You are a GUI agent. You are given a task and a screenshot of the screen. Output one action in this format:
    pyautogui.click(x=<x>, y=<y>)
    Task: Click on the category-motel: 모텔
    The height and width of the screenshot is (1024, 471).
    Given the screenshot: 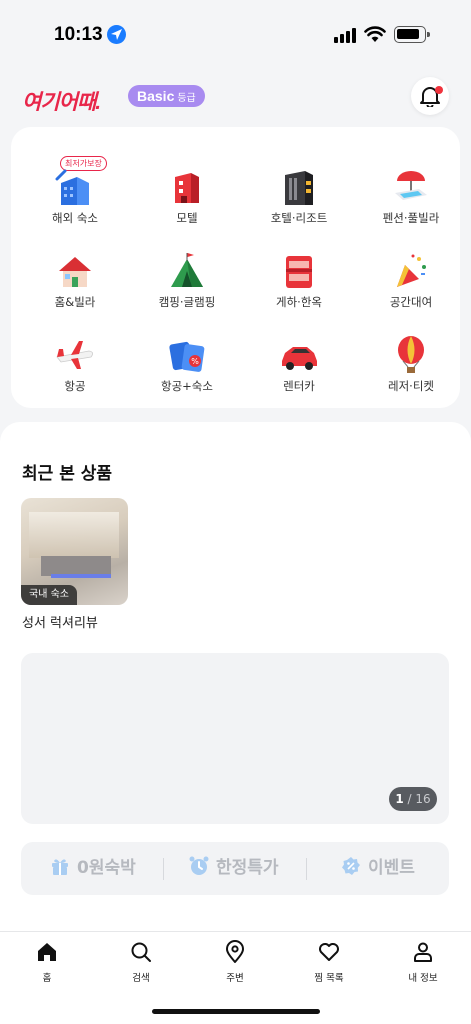 What is the action you would take?
    pyautogui.click(x=187, y=180)
    